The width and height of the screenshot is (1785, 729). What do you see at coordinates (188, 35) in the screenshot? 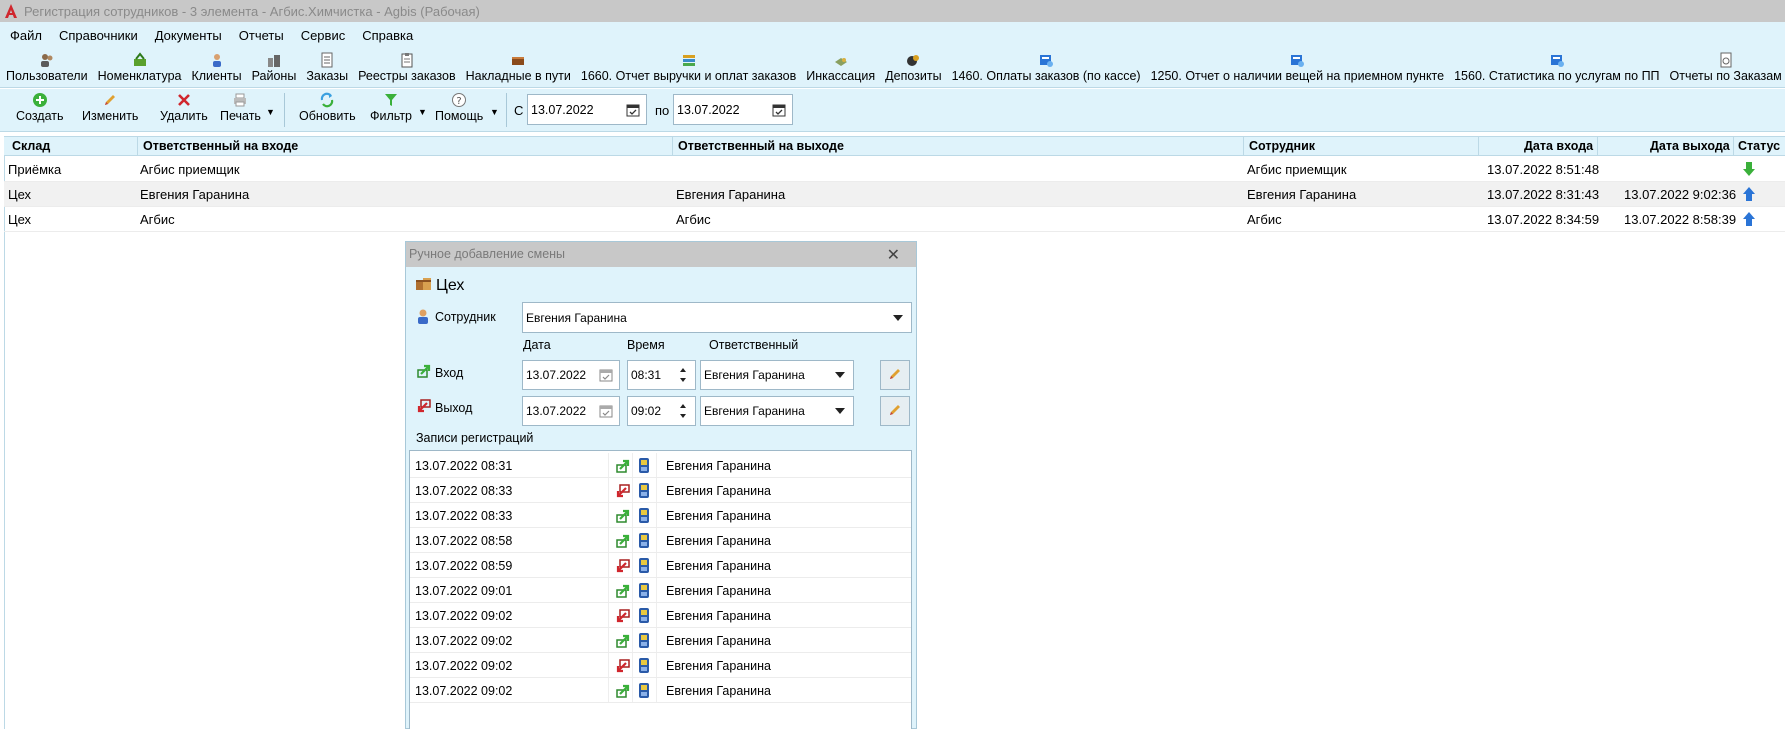
I see `menu-documents: Документы` at bounding box center [188, 35].